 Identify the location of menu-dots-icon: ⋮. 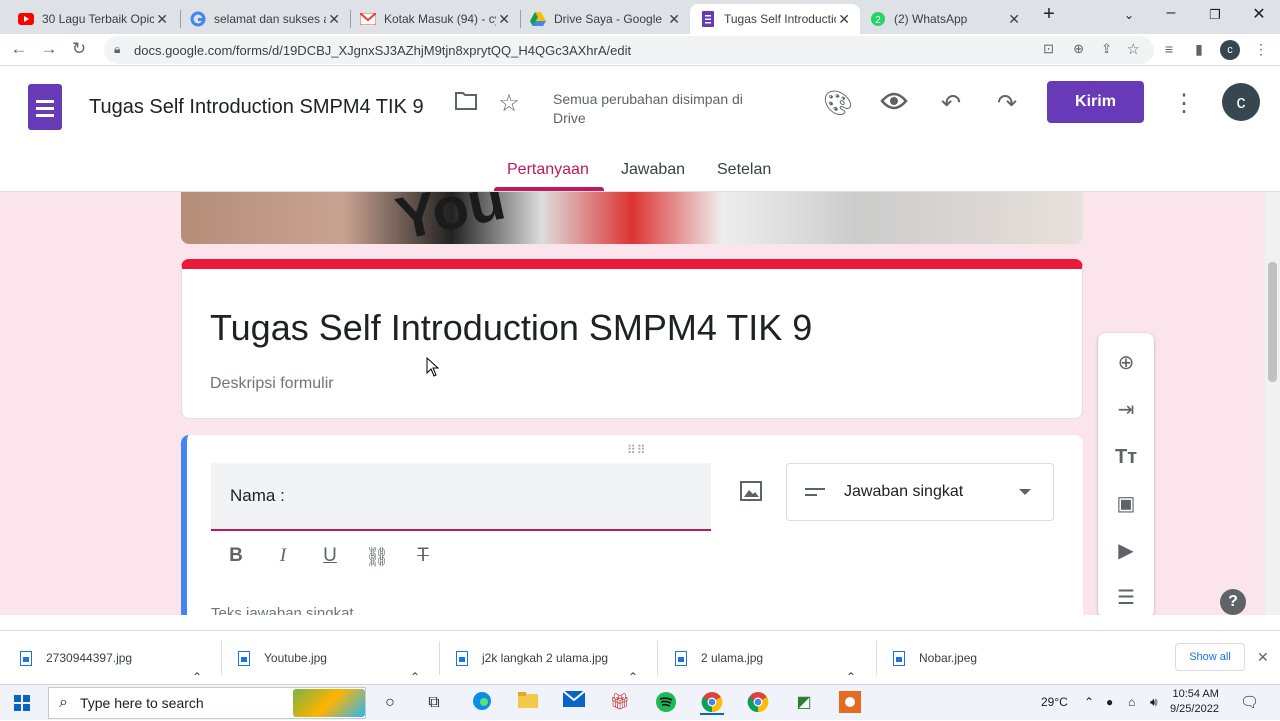
(1261, 49).